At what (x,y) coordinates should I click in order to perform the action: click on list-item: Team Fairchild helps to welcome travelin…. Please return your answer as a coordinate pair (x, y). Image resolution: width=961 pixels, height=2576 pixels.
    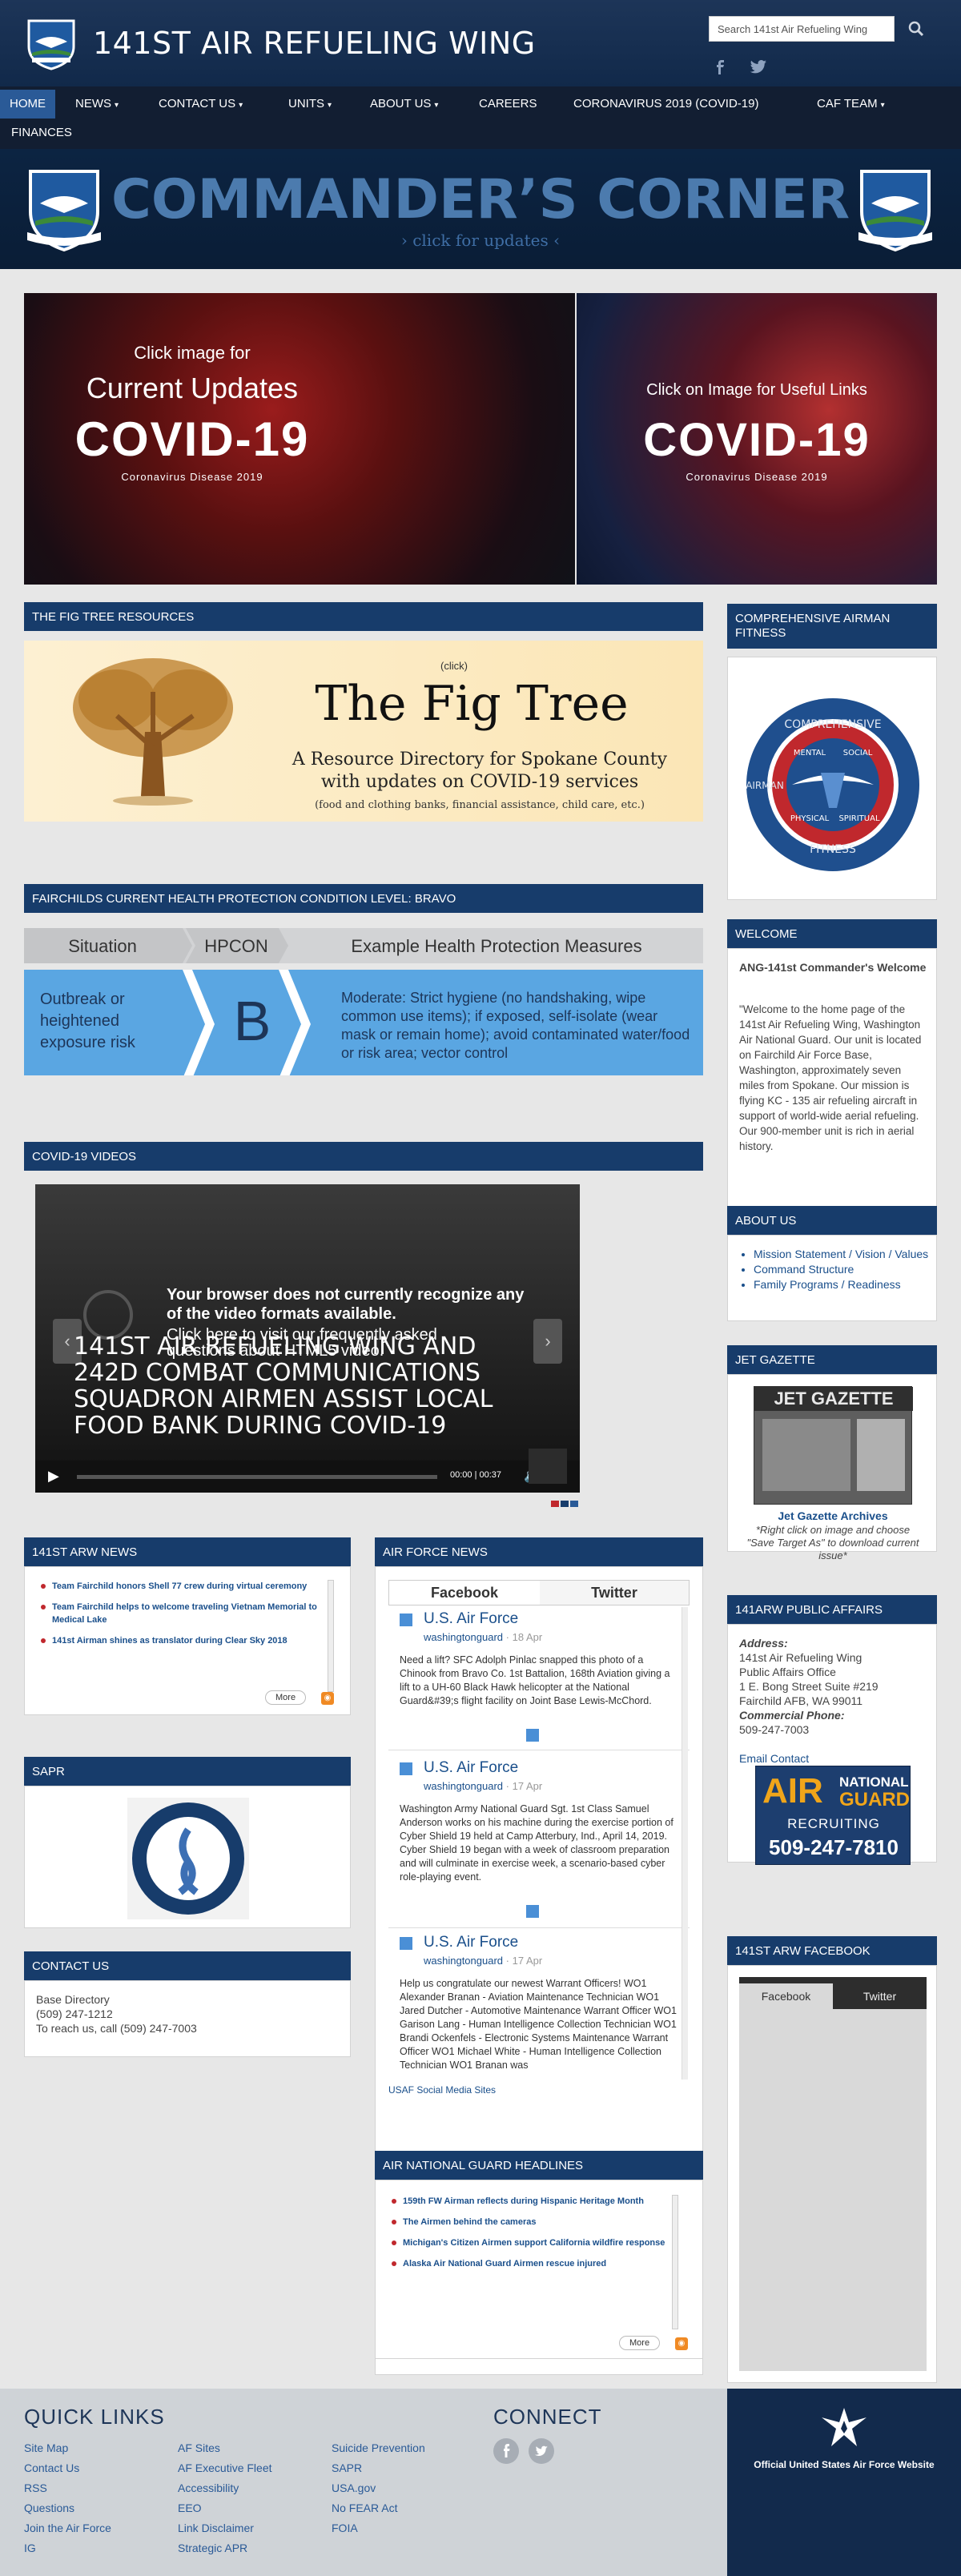
    Looking at the image, I should click on (183, 1613).